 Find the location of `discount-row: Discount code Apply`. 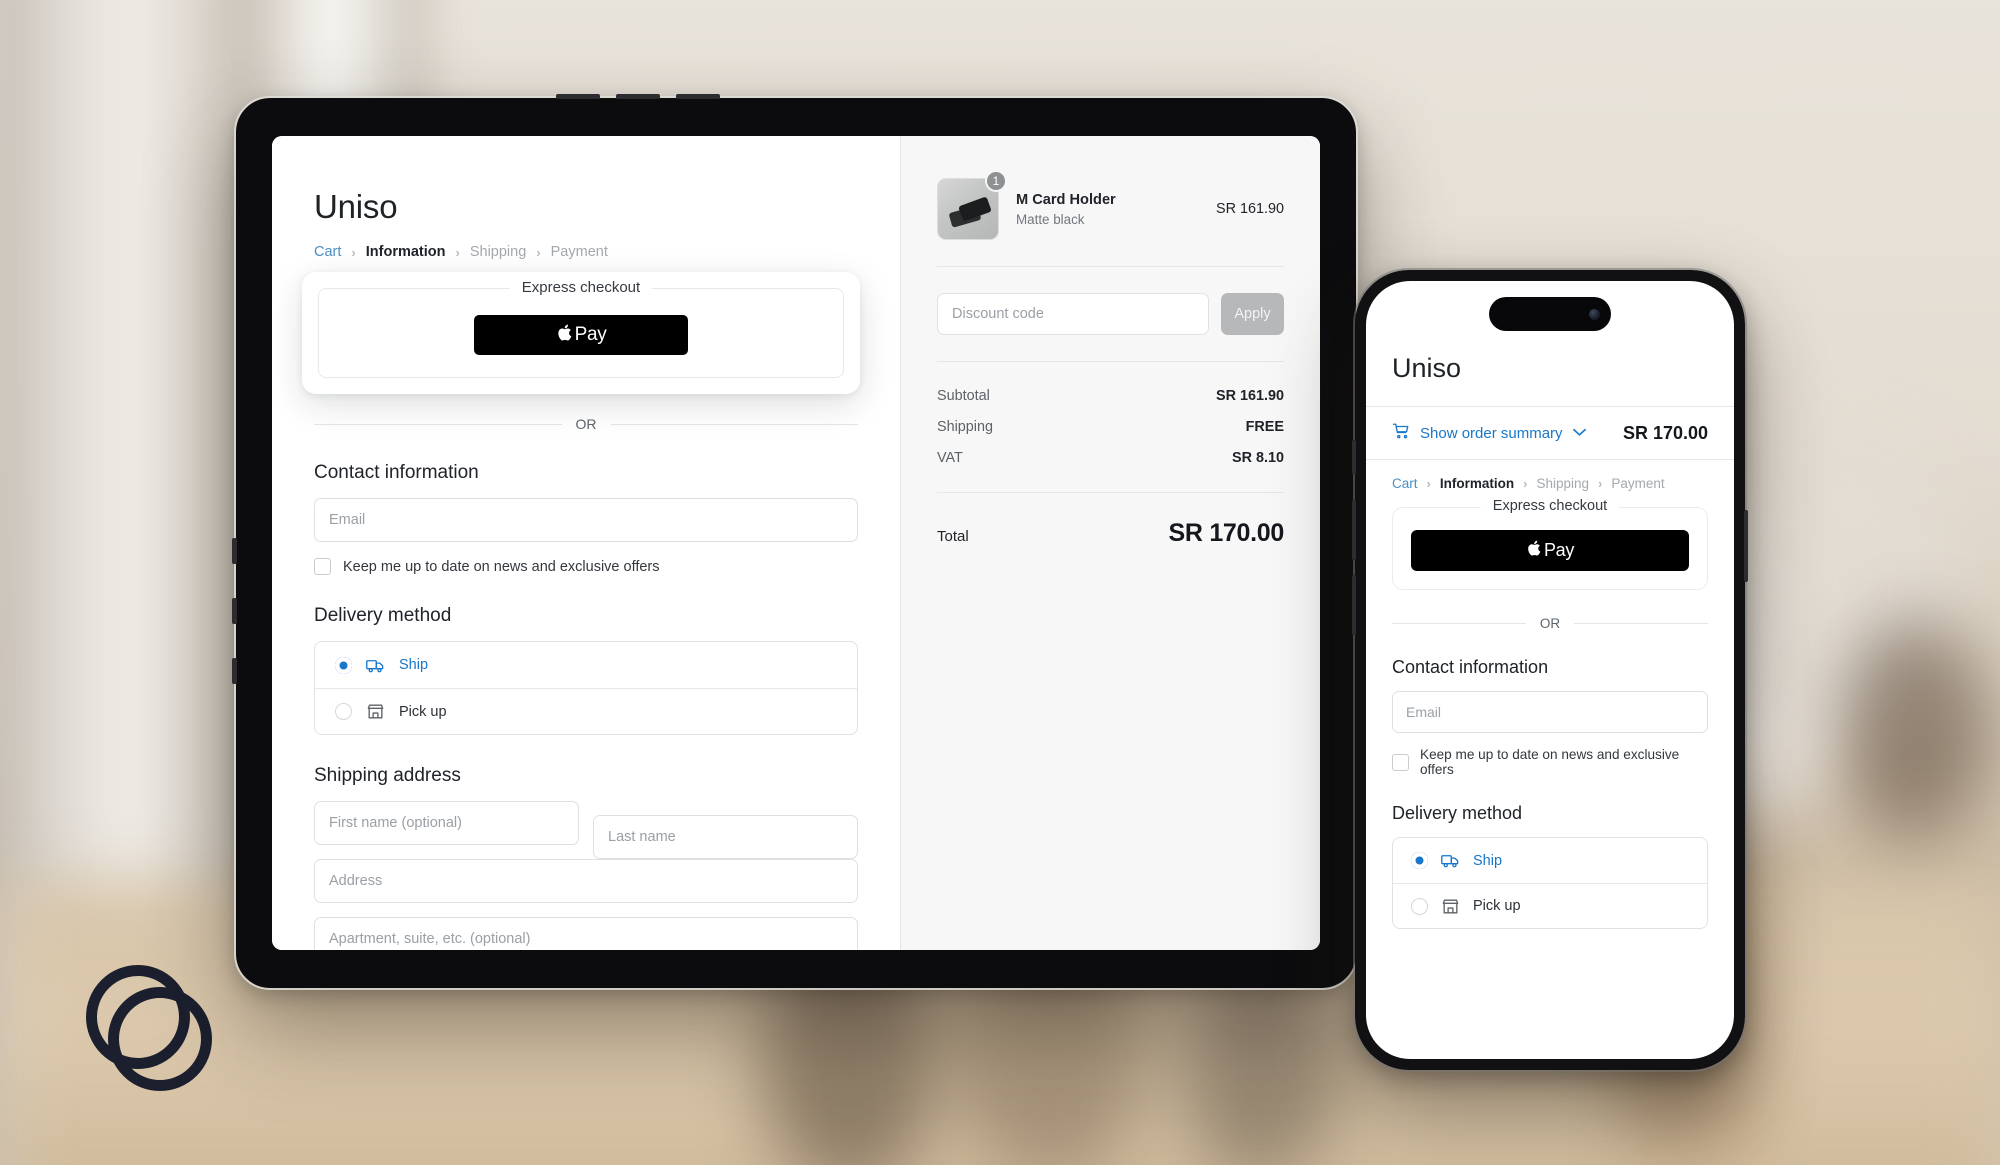

discount-row: Discount code Apply is located at coordinates (1110, 314).